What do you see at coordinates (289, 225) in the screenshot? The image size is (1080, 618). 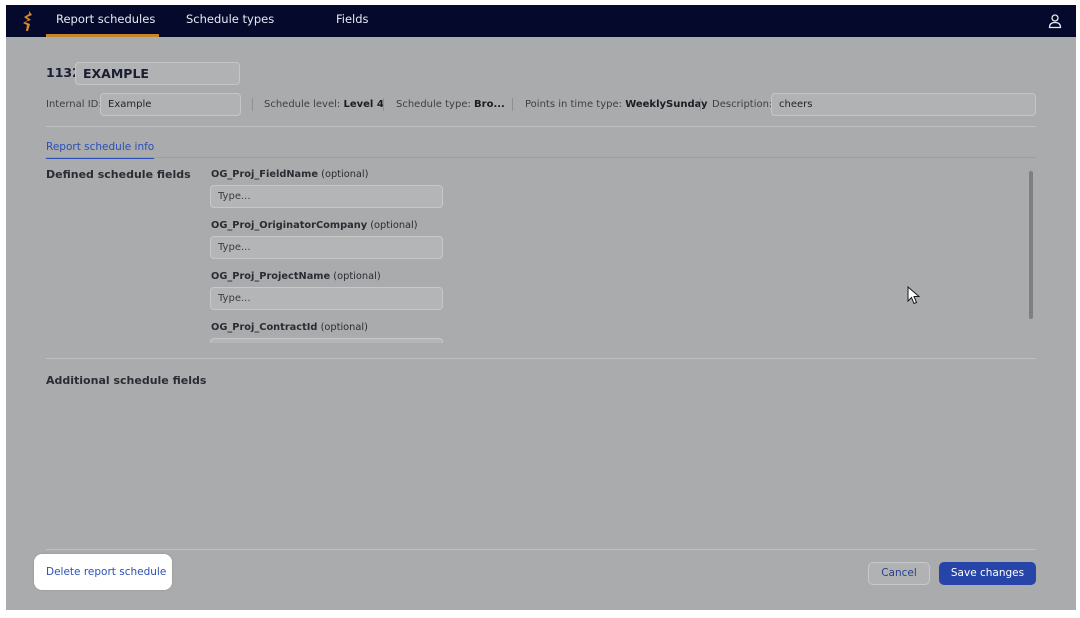 I see `field-name: OG_Proj_OriginatorCompany` at bounding box center [289, 225].